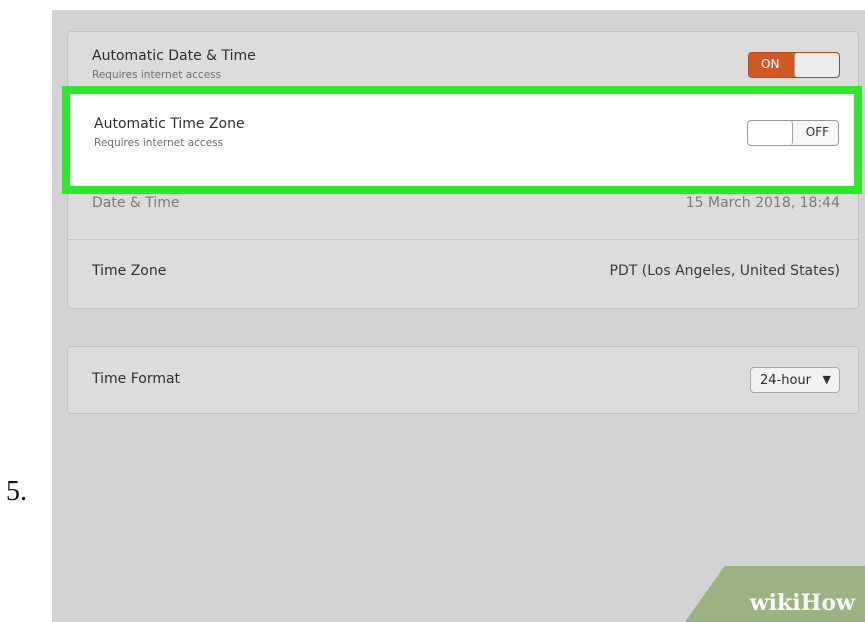 The height and width of the screenshot is (622, 865). I want to click on toggle-on-label: ON, so click(770, 64).